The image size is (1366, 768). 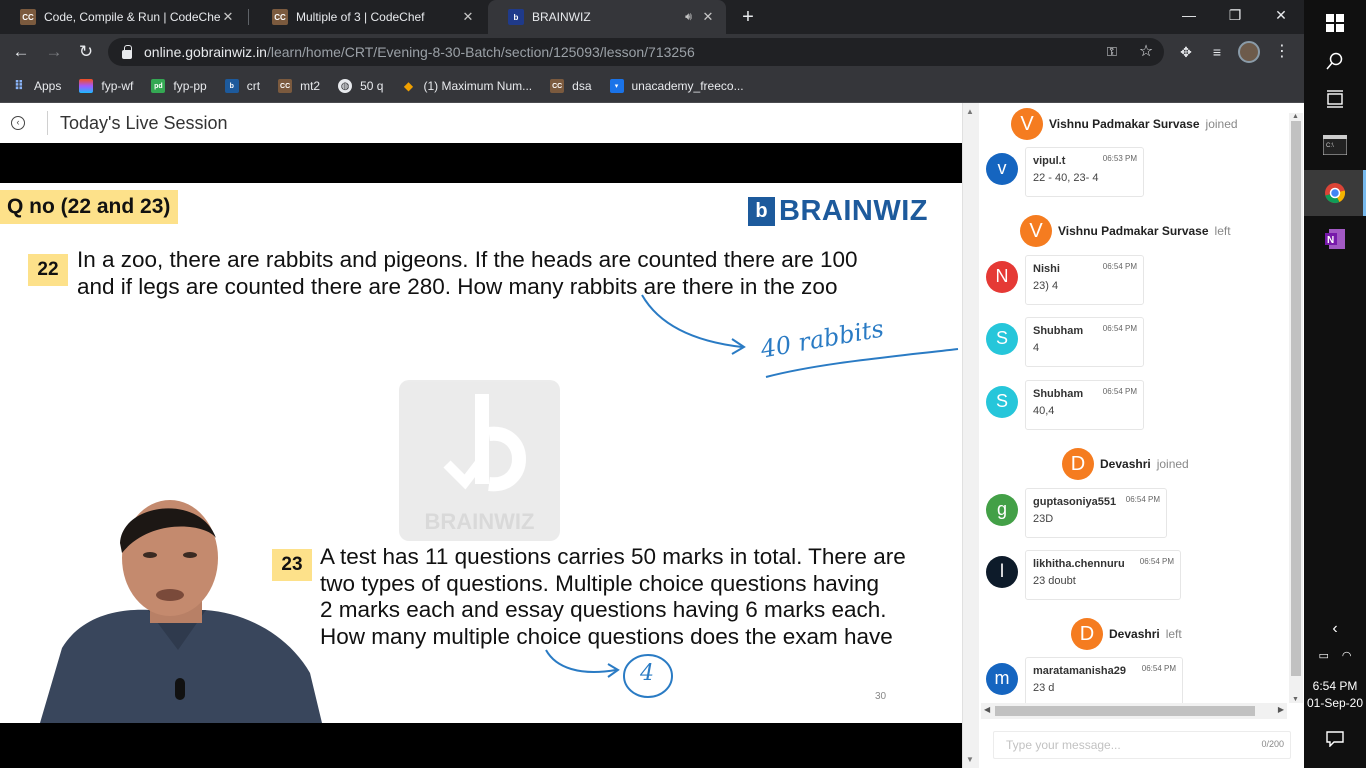 What do you see at coordinates (971, 435) in the screenshot?
I see `page-scrollbar: ▲ ▼` at bounding box center [971, 435].